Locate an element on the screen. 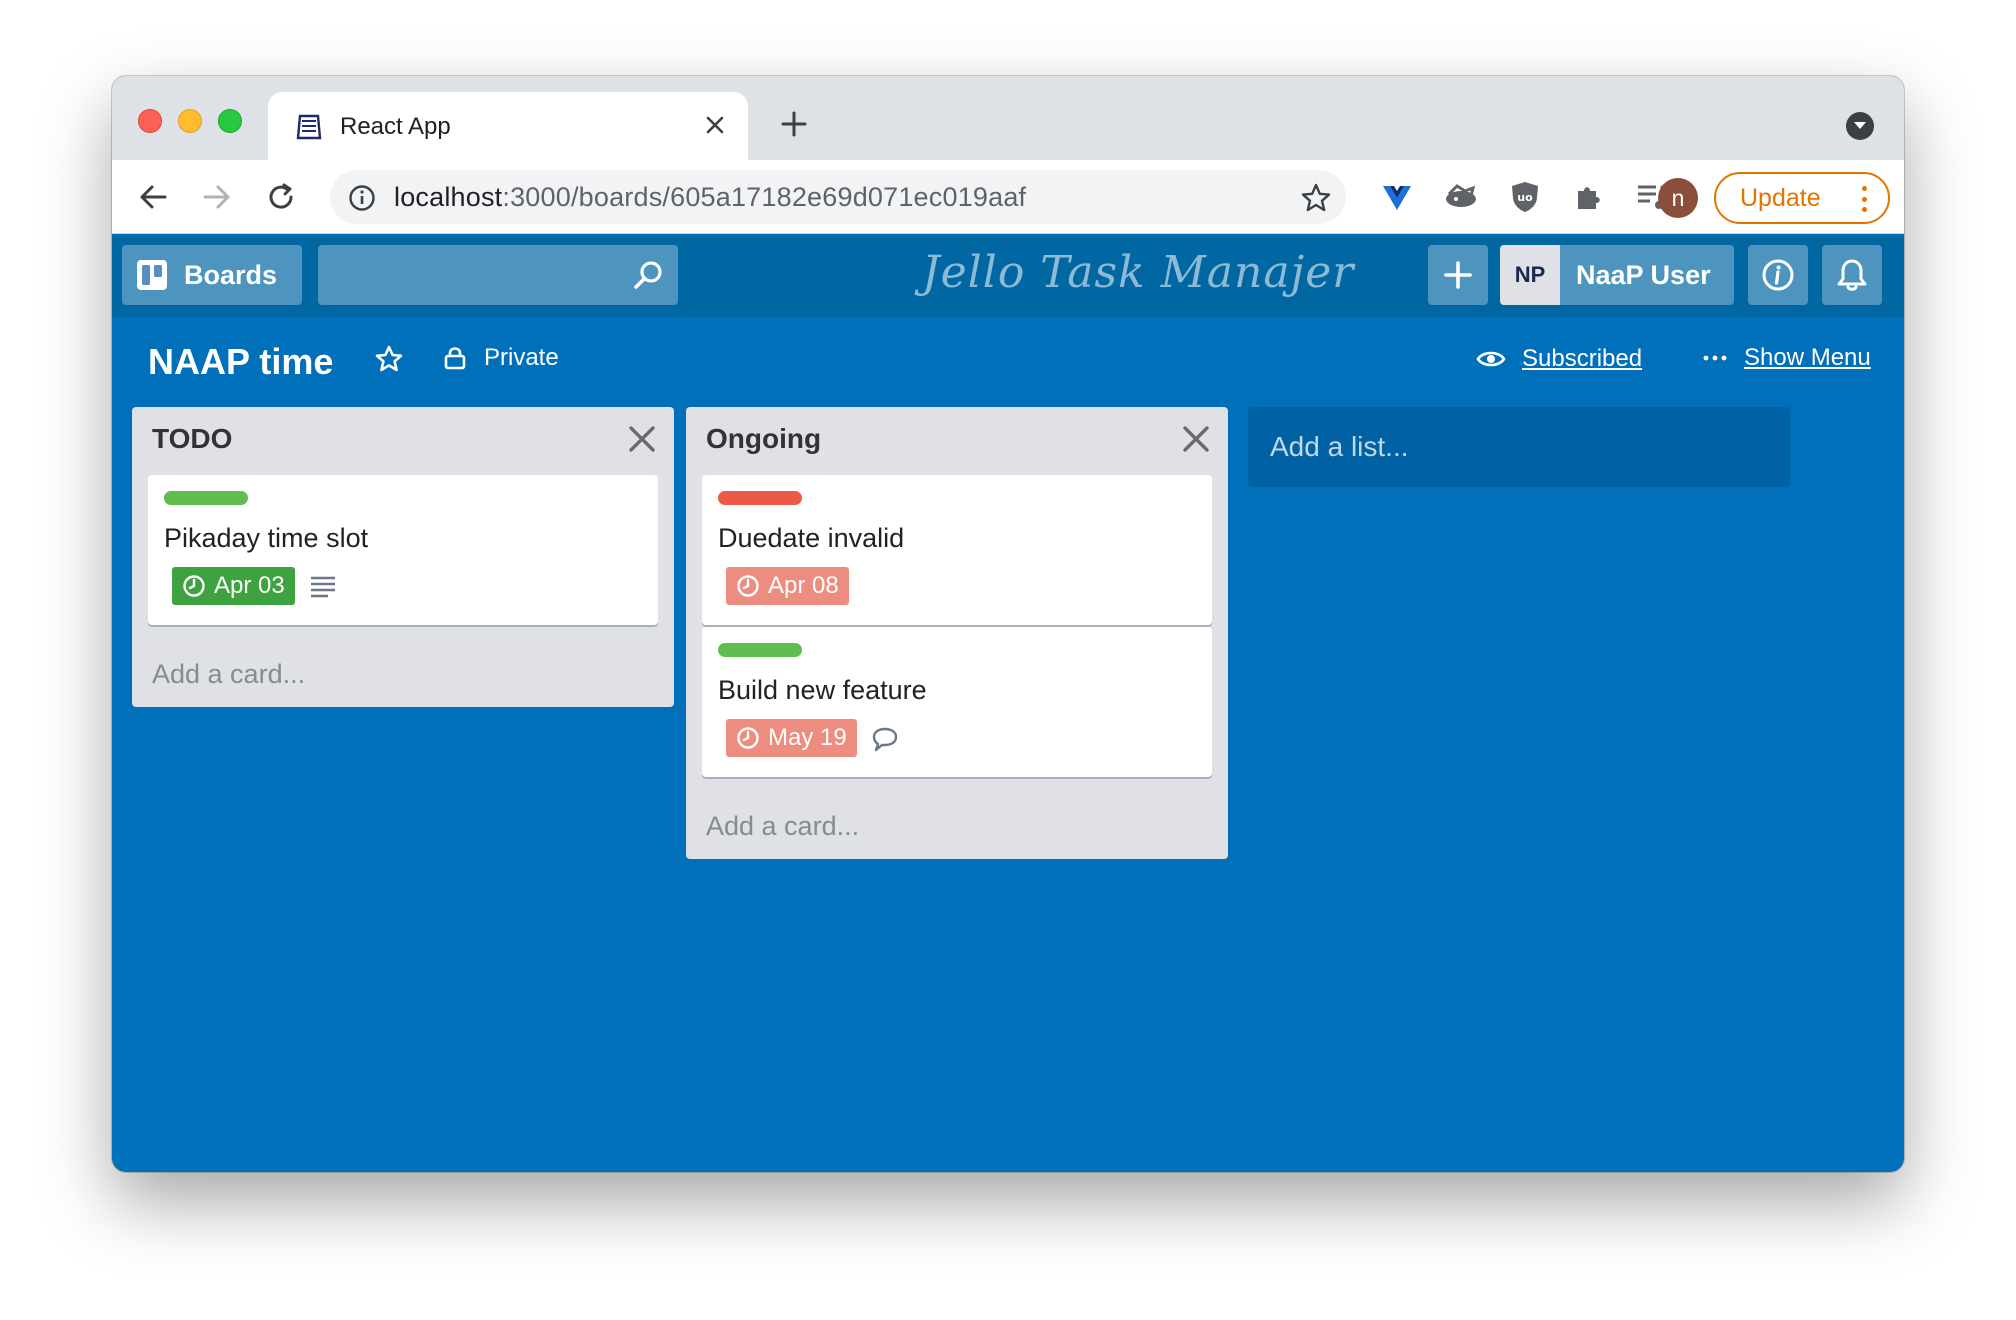  update-label: Update is located at coordinates (1780, 197).